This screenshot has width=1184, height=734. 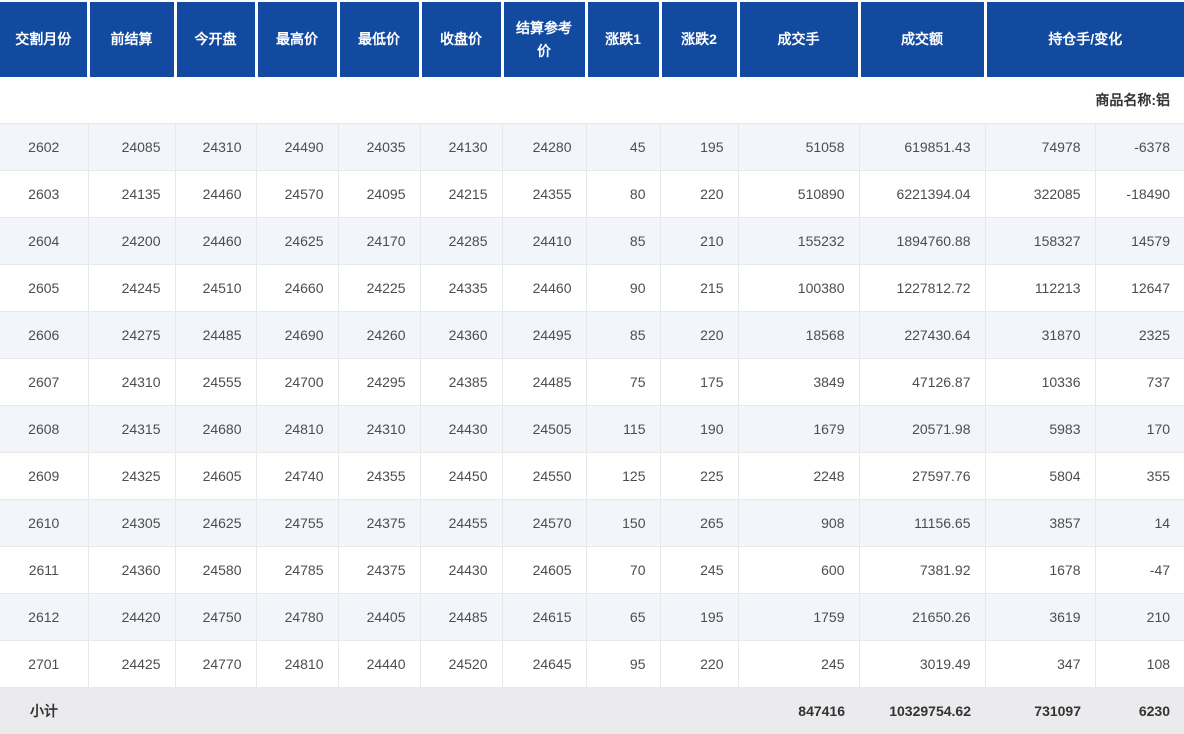 I want to click on cell-value: 51058, so click(x=798, y=147).